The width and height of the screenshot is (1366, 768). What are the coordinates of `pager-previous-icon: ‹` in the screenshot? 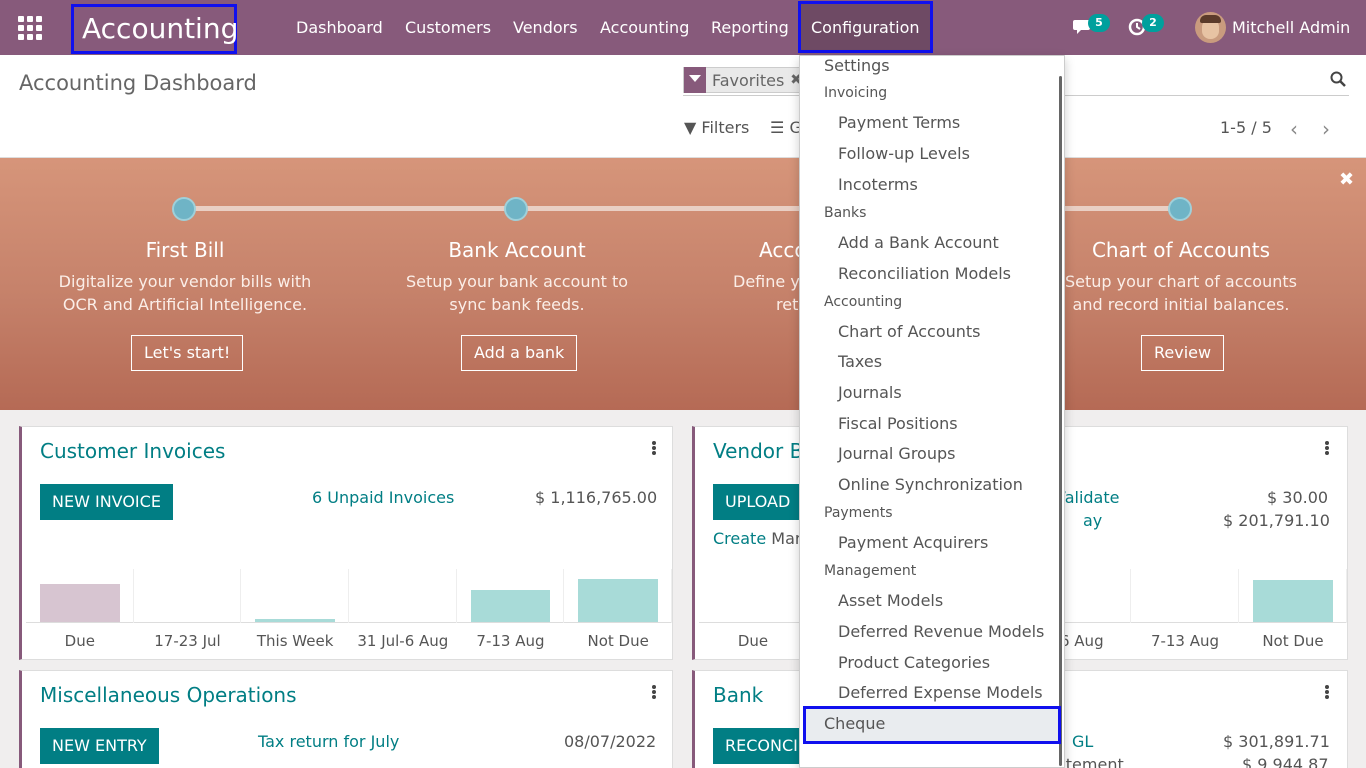 It's located at (1294, 129).